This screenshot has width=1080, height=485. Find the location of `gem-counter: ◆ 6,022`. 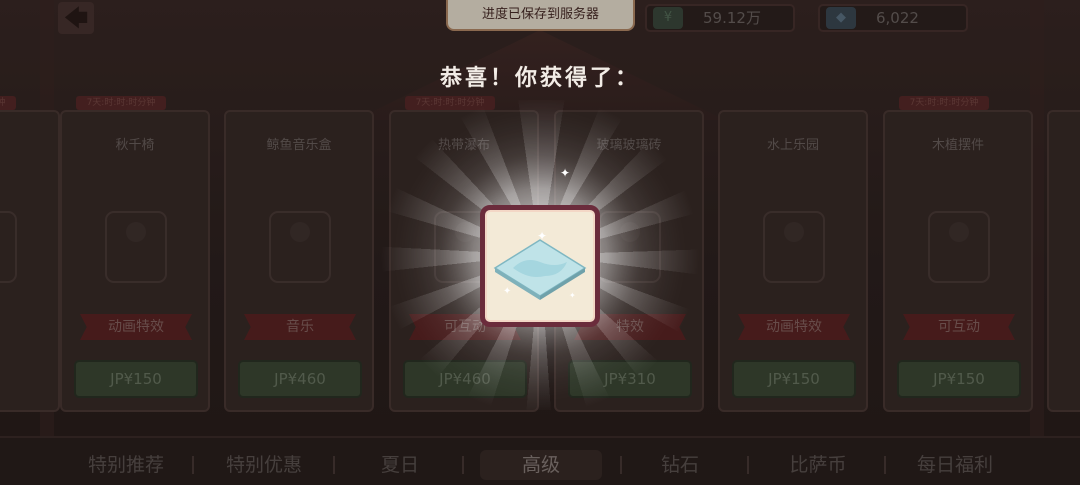

gem-counter: ◆ 6,022 is located at coordinates (893, 18).